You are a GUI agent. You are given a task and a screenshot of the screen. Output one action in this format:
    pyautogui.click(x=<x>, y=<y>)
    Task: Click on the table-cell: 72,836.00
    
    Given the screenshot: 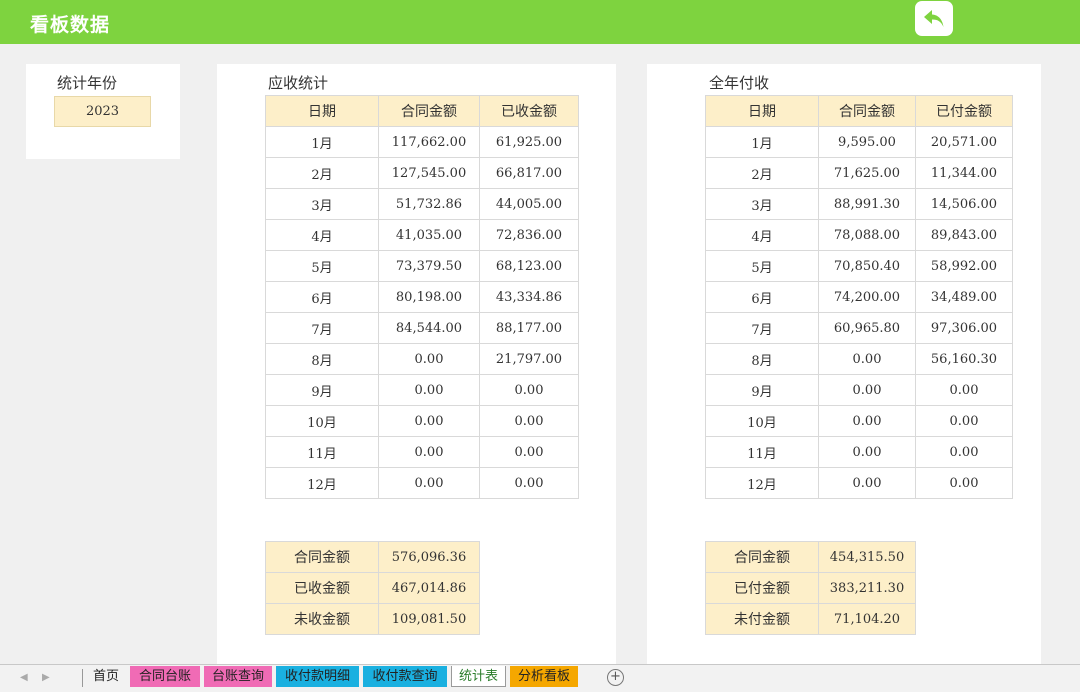 What is the action you would take?
    pyautogui.click(x=529, y=235)
    